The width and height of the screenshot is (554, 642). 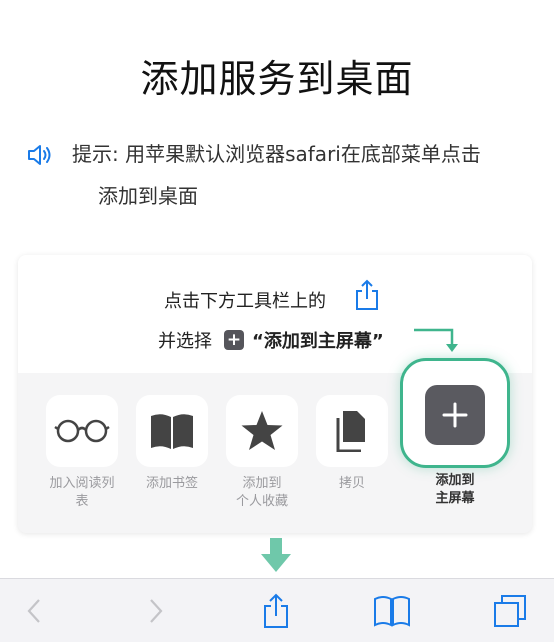 I want to click on instruction-line1: 点击下方工具栏上的, so click(x=245, y=301).